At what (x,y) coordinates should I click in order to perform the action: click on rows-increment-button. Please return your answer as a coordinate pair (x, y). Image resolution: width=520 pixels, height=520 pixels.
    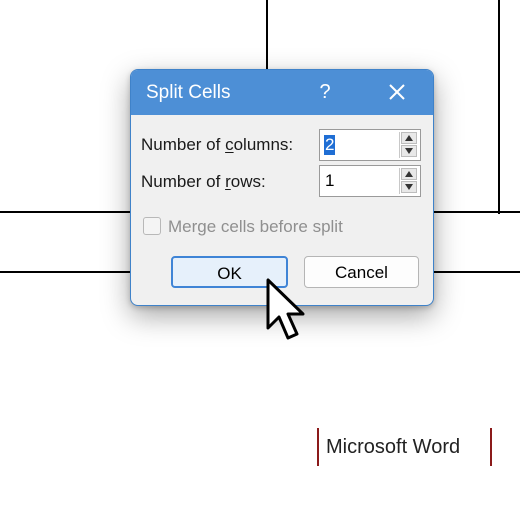
    Looking at the image, I should click on (409, 174).